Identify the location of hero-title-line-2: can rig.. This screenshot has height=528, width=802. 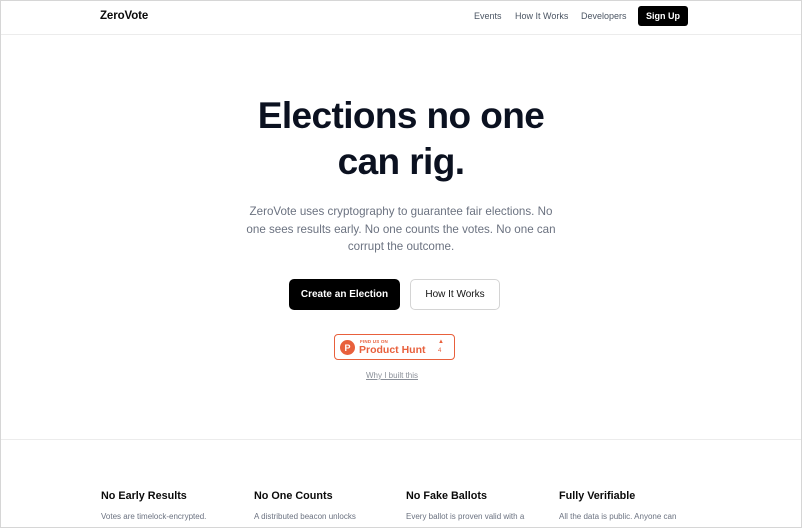
(401, 161).